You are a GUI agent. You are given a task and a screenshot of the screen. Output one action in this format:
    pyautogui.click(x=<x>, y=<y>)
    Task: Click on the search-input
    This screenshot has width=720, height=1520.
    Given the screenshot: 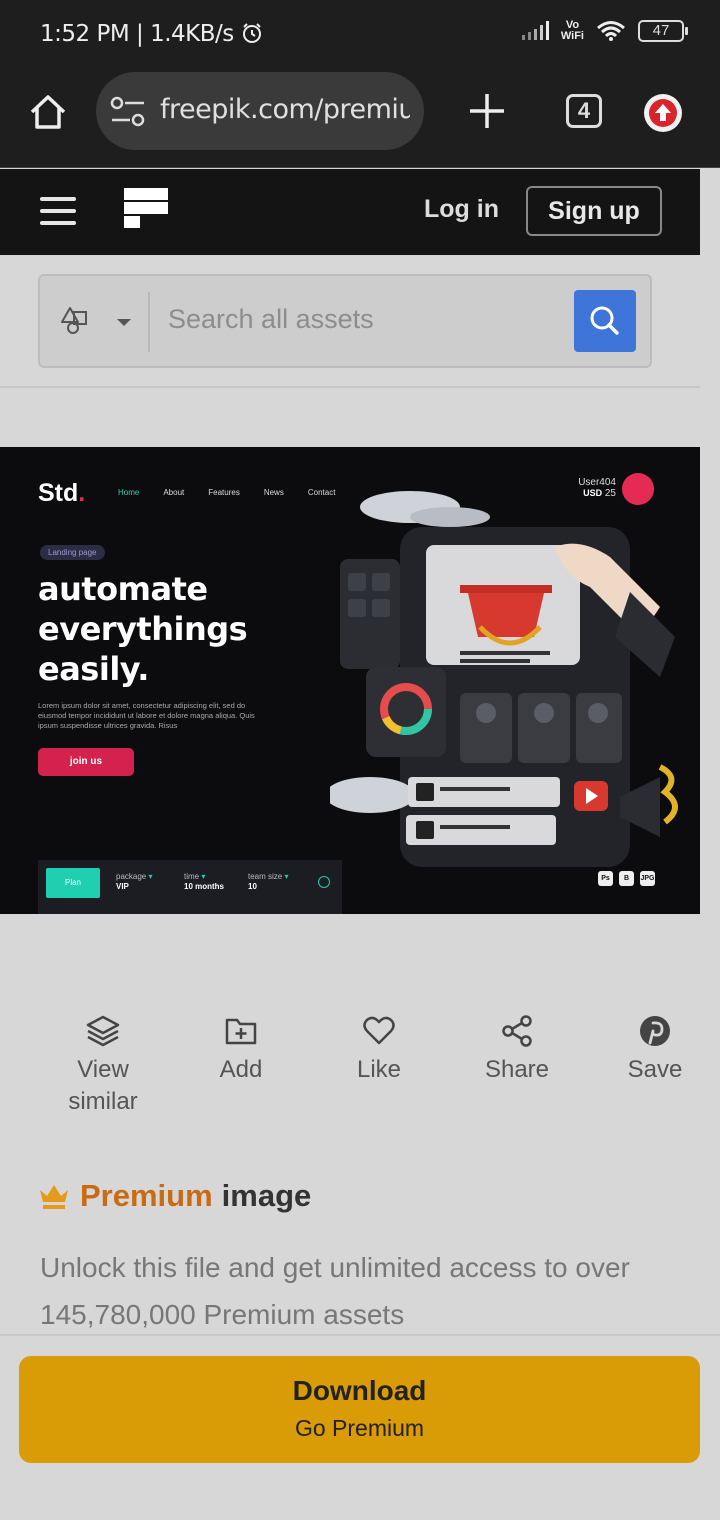 What is the action you would take?
    pyautogui.click(x=358, y=319)
    